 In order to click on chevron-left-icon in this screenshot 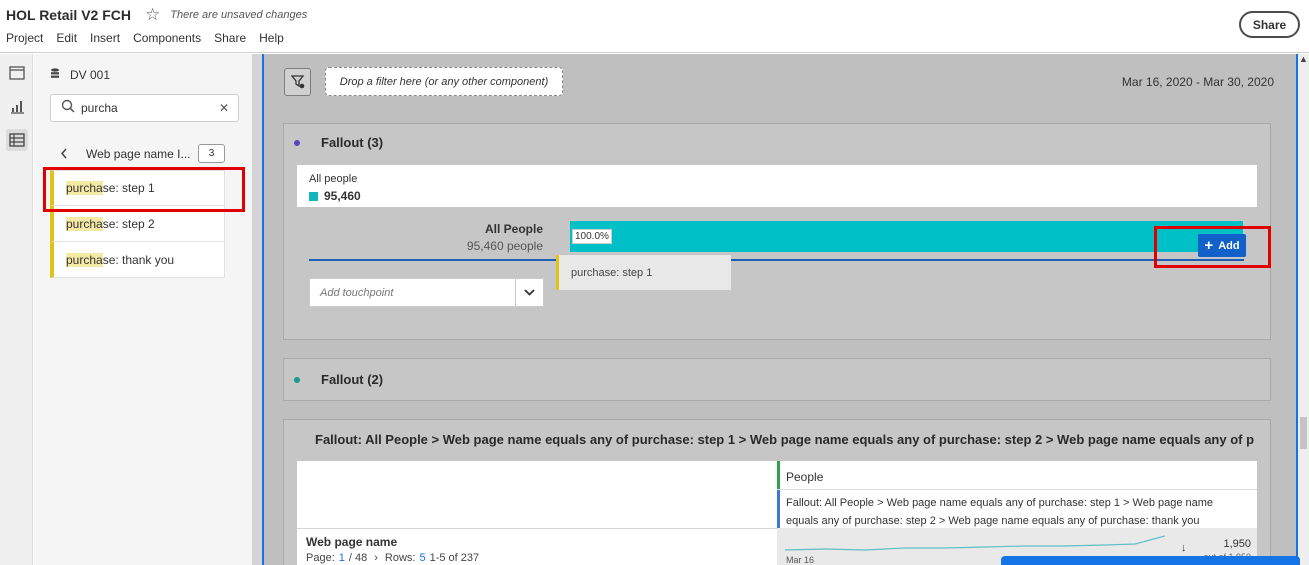, I will do `click(70, 154)`.